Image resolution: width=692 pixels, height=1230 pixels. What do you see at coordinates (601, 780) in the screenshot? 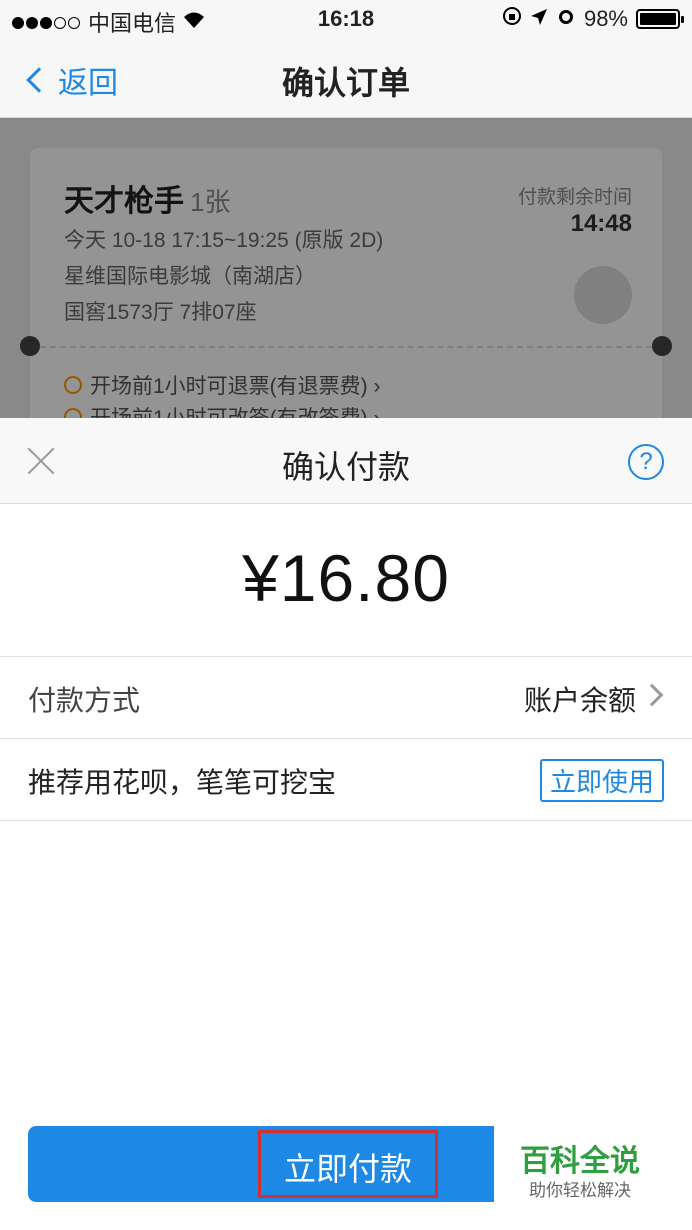
I see `use-now-button: 立即使用` at bounding box center [601, 780].